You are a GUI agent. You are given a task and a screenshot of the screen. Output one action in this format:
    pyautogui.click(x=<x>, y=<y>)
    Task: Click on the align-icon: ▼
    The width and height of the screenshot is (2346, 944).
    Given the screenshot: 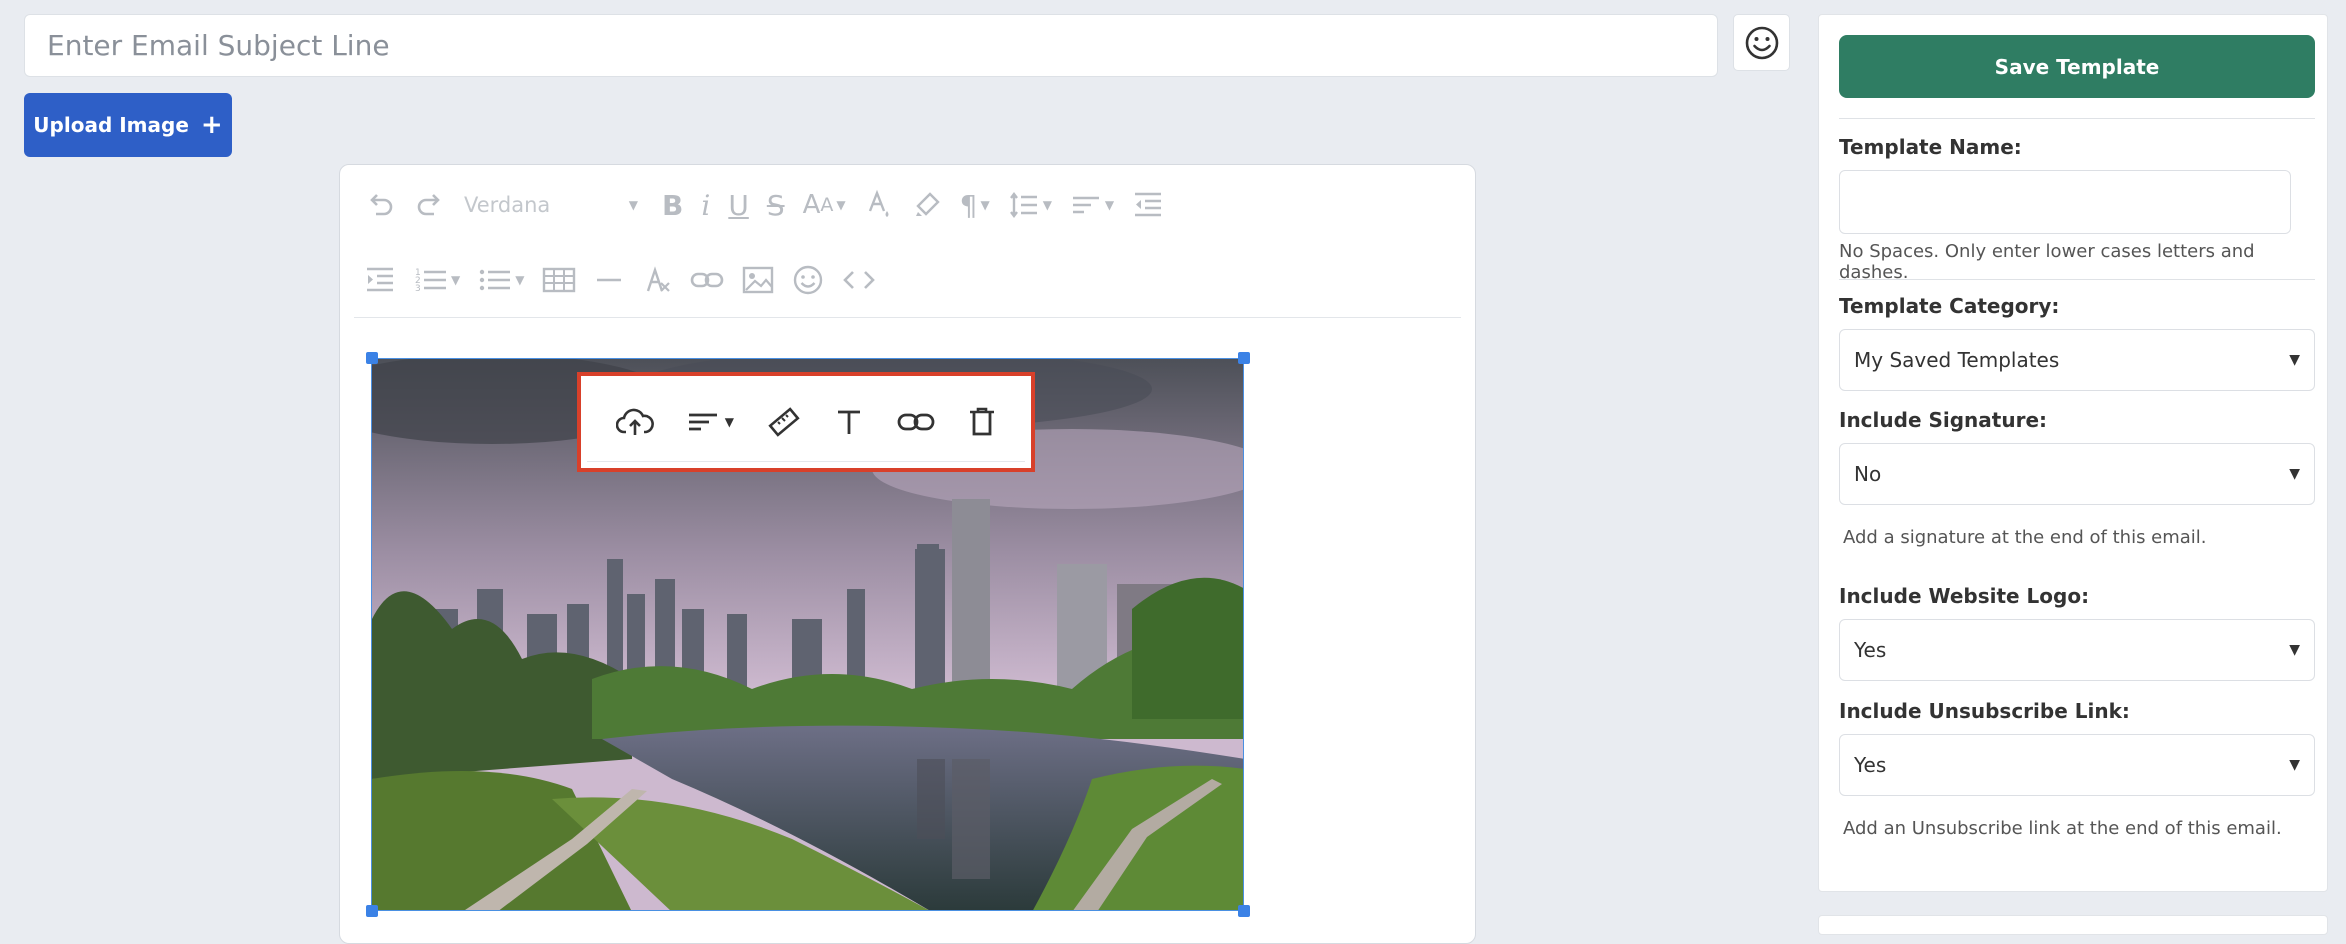 What is the action you would take?
    pyautogui.click(x=1092, y=205)
    